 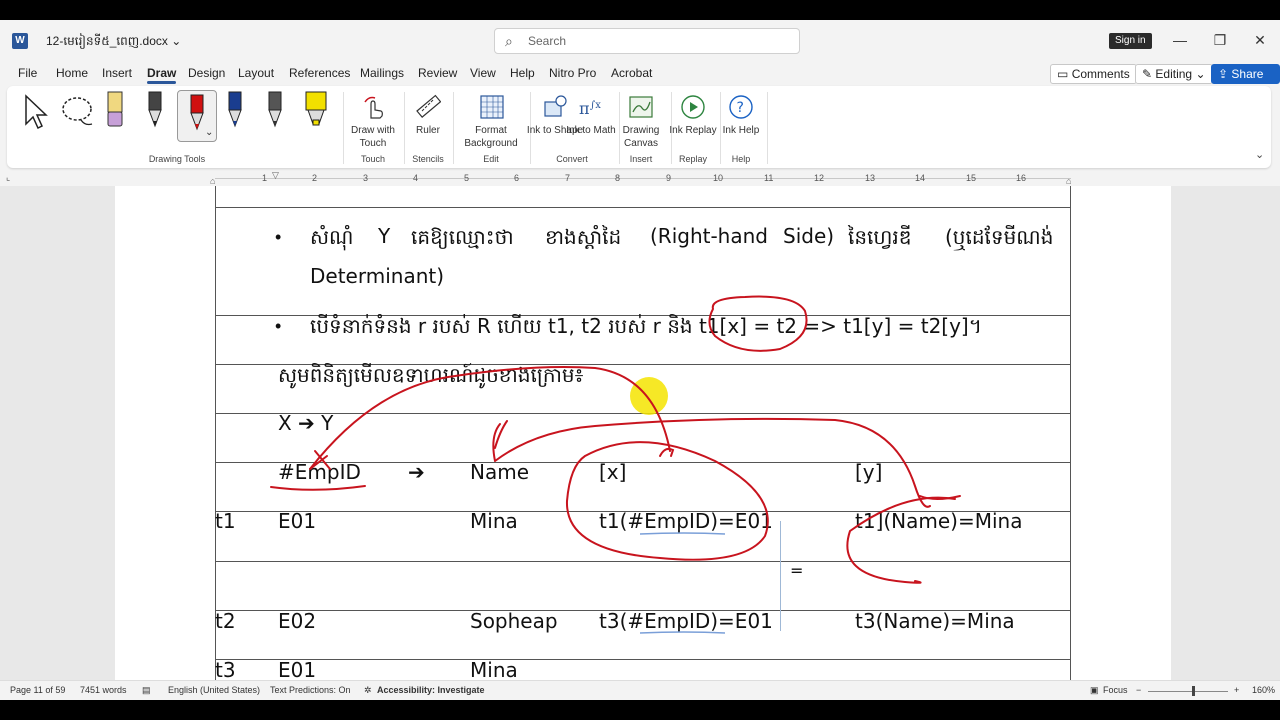 What do you see at coordinates (1193, 691) in the screenshot?
I see `zoom-slider-thumb` at bounding box center [1193, 691].